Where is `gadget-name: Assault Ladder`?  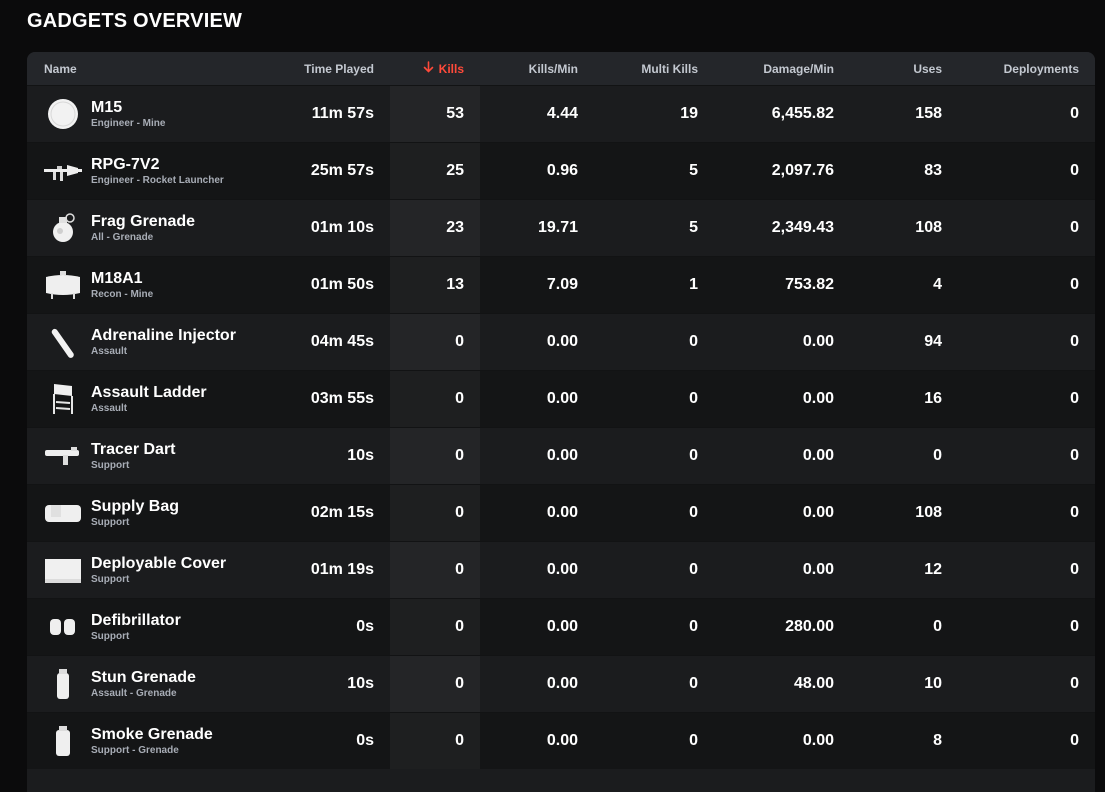 gadget-name: Assault Ladder is located at coordinates (149, 392).